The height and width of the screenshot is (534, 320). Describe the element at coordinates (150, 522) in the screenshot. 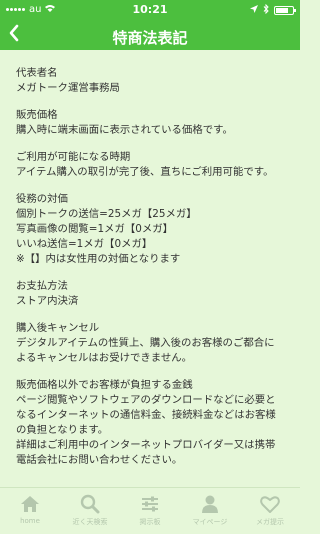

I see `tab-label: 掲示板` at that location.